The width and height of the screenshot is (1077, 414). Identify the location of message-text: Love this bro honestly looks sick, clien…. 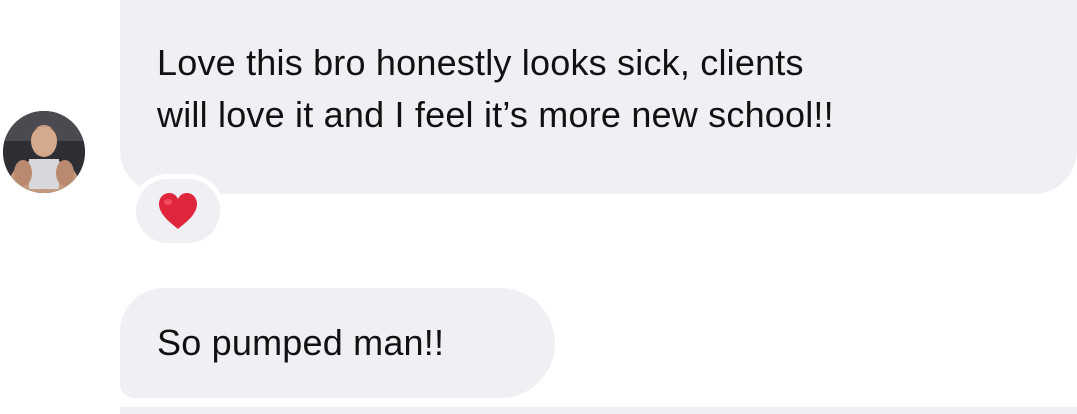
(495, 88).